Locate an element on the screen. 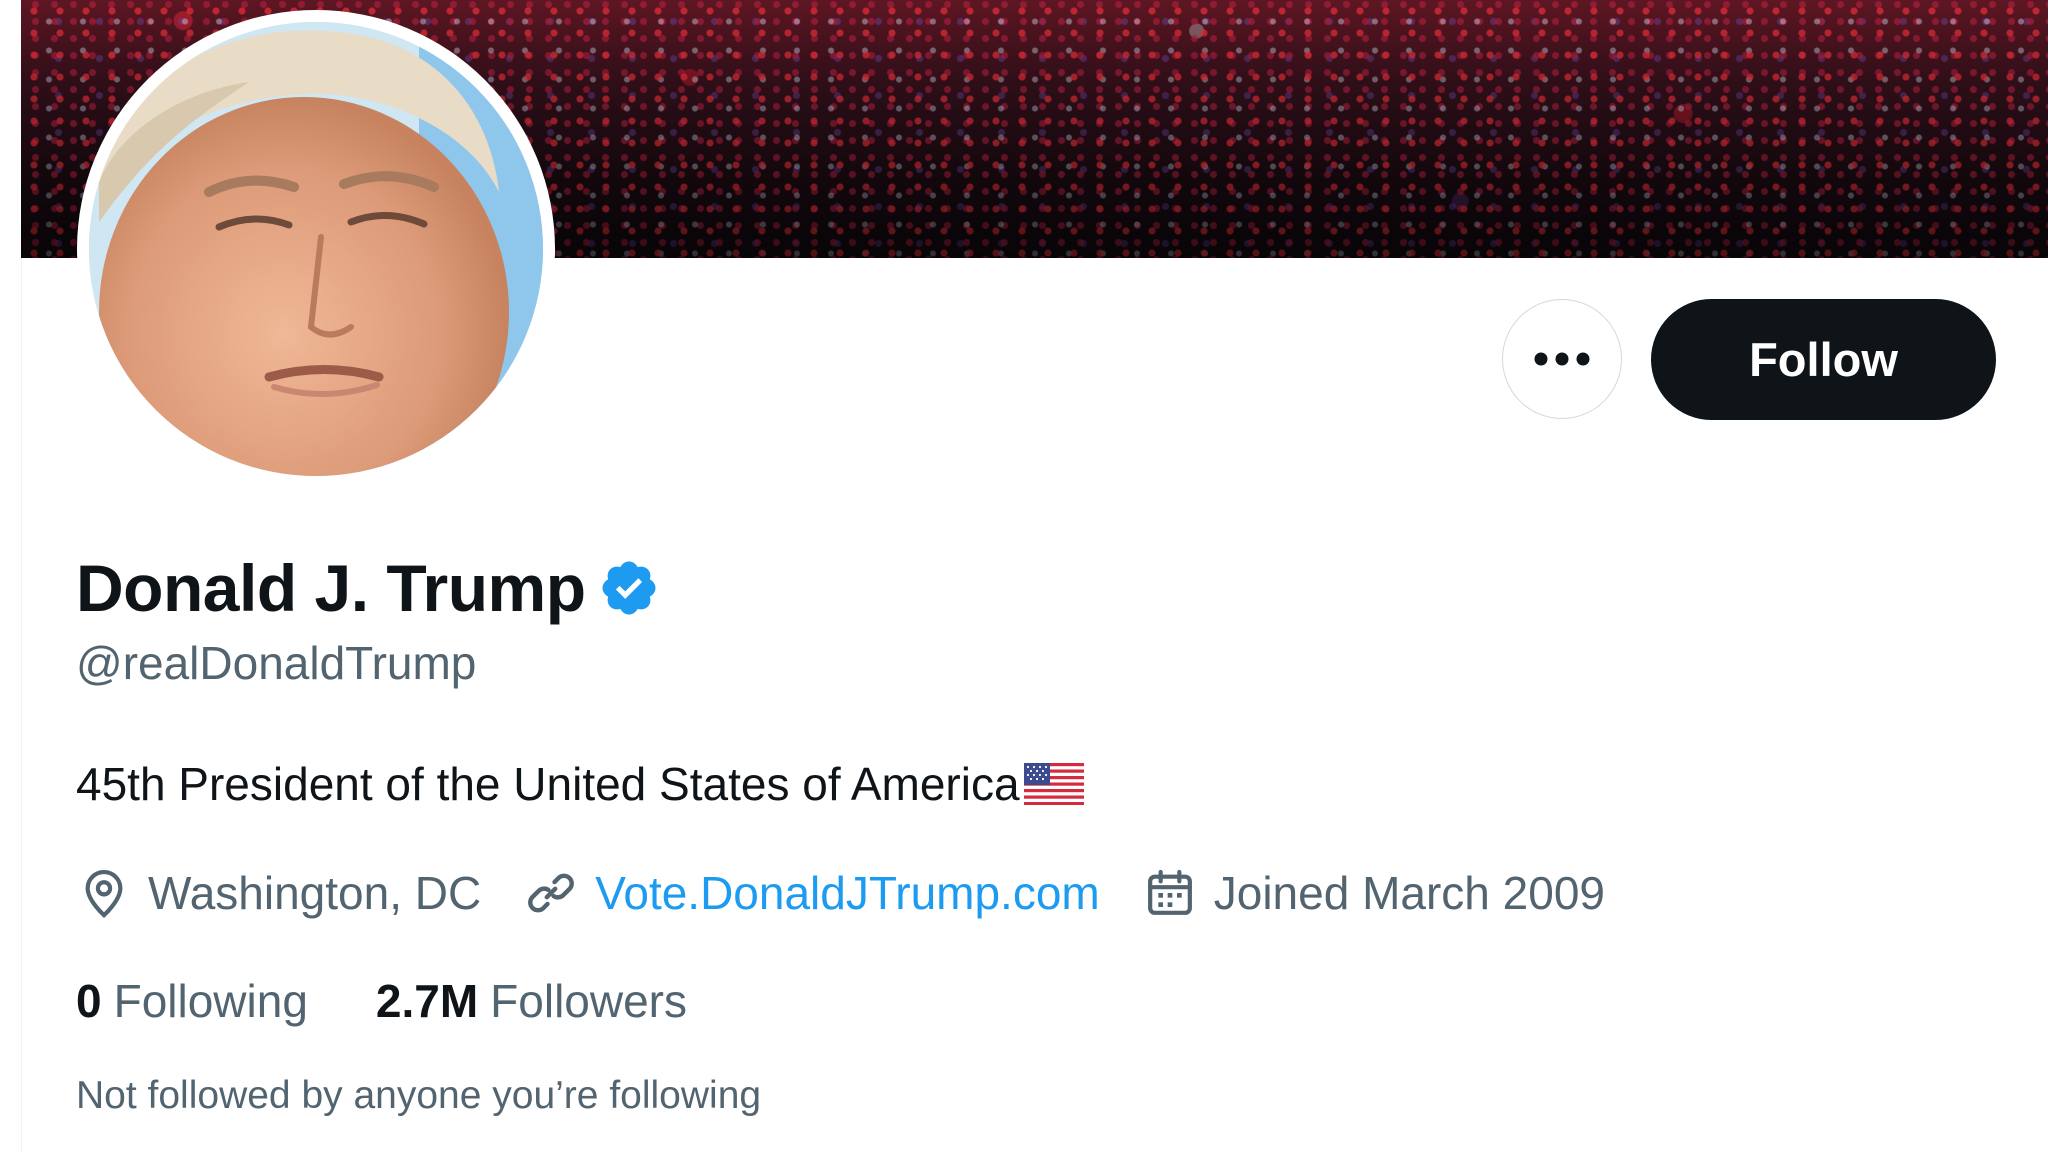  following-label: Following is located at coordinates (210, 1001).